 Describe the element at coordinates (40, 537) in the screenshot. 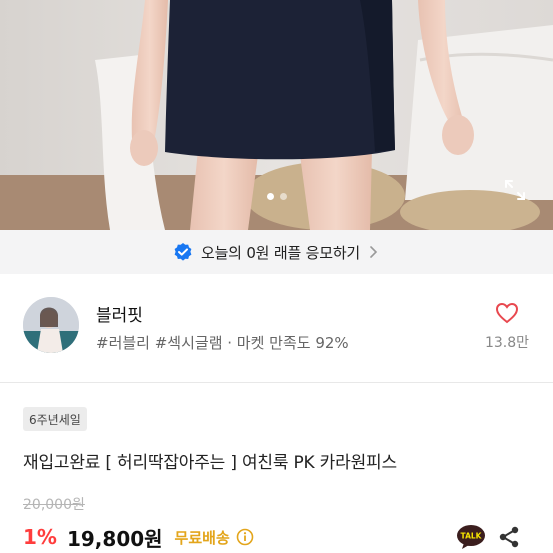

I see `discount-rate: 1%` at that location.